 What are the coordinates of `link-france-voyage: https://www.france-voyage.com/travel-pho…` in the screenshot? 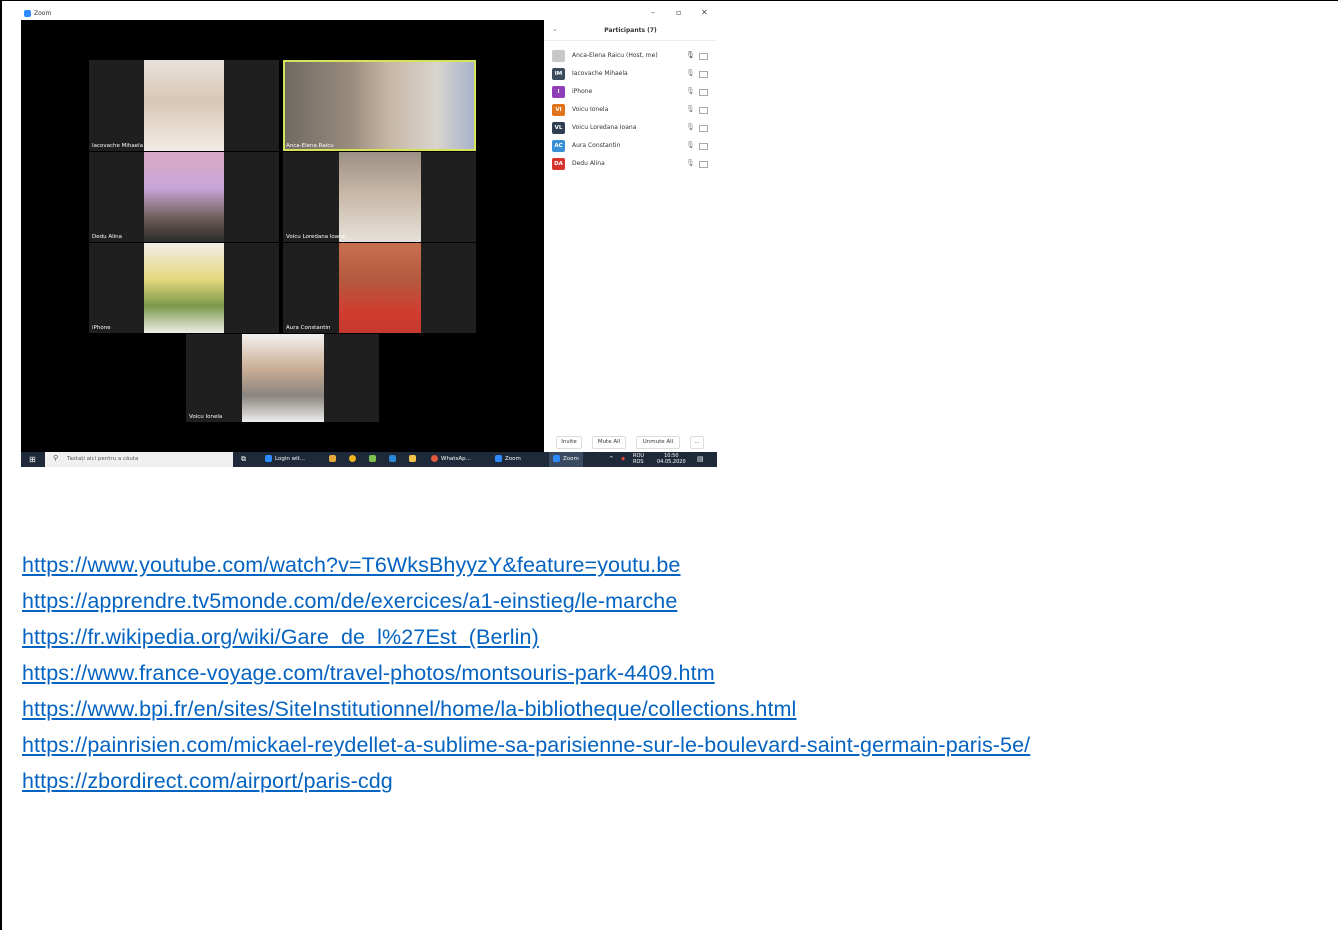 It's located at (677, 673).